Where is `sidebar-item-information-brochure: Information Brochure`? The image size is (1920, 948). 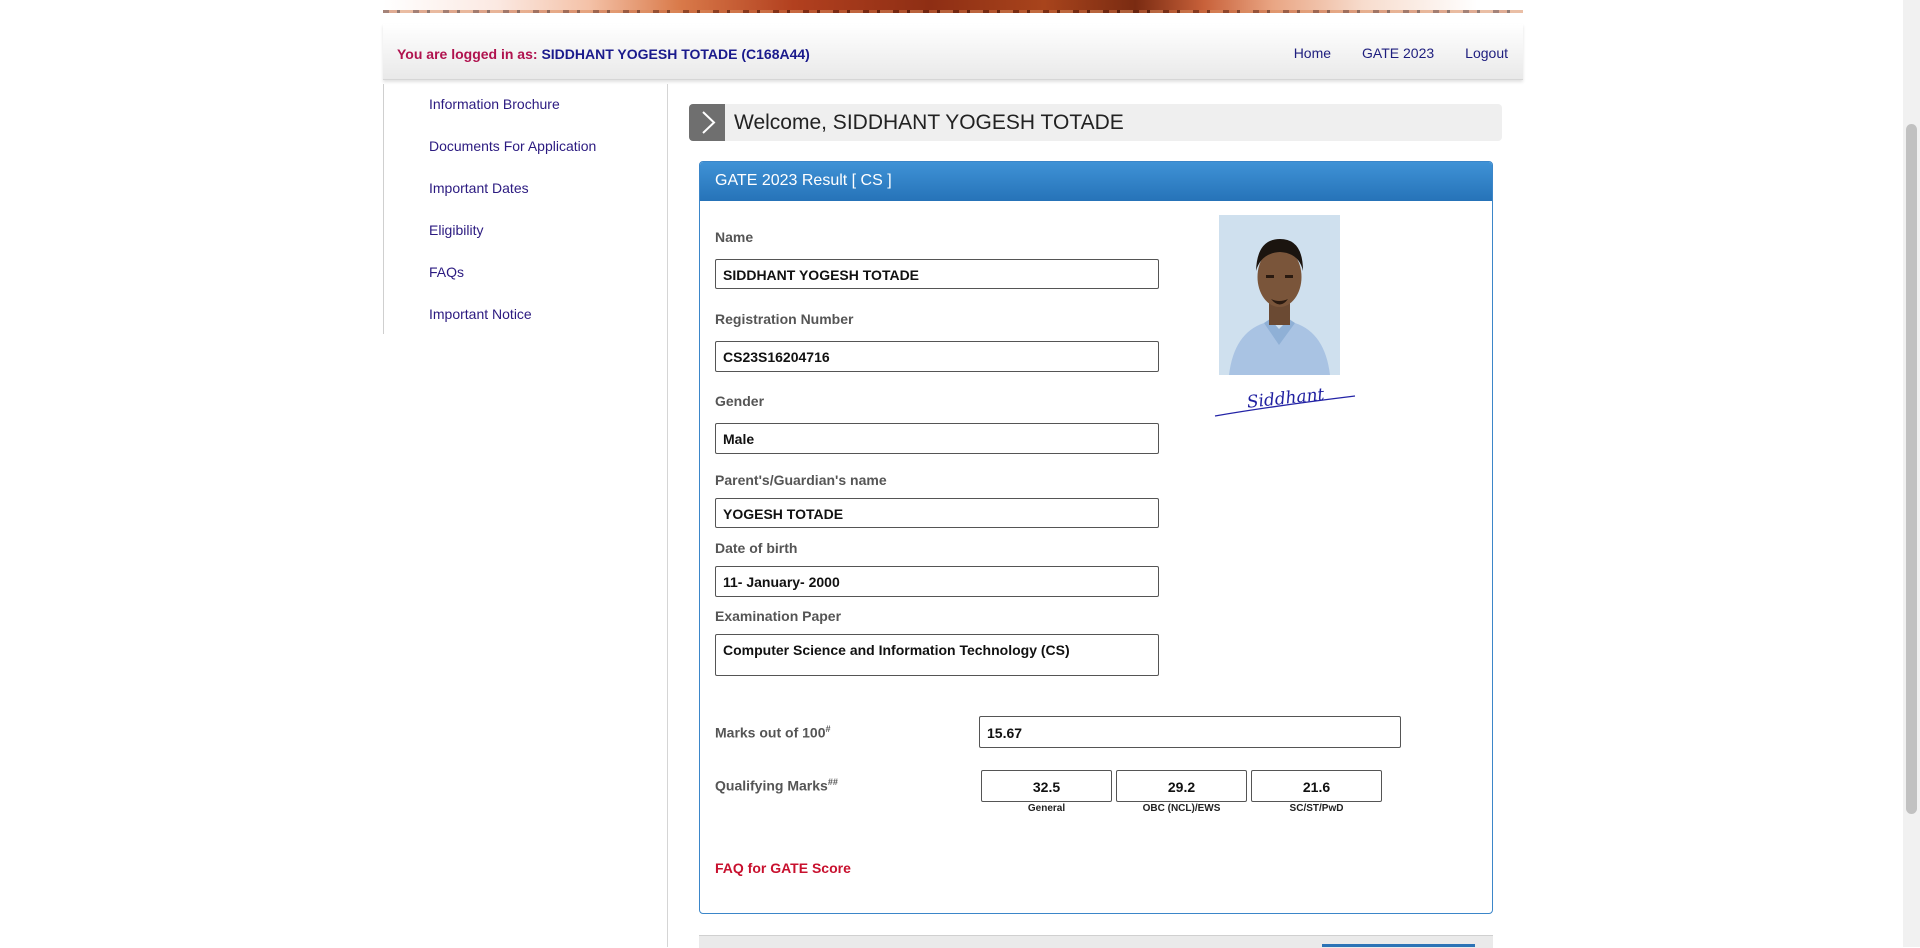 sidebar-item-information-brochure: Information Brochure is located at coordinates (494, 104).